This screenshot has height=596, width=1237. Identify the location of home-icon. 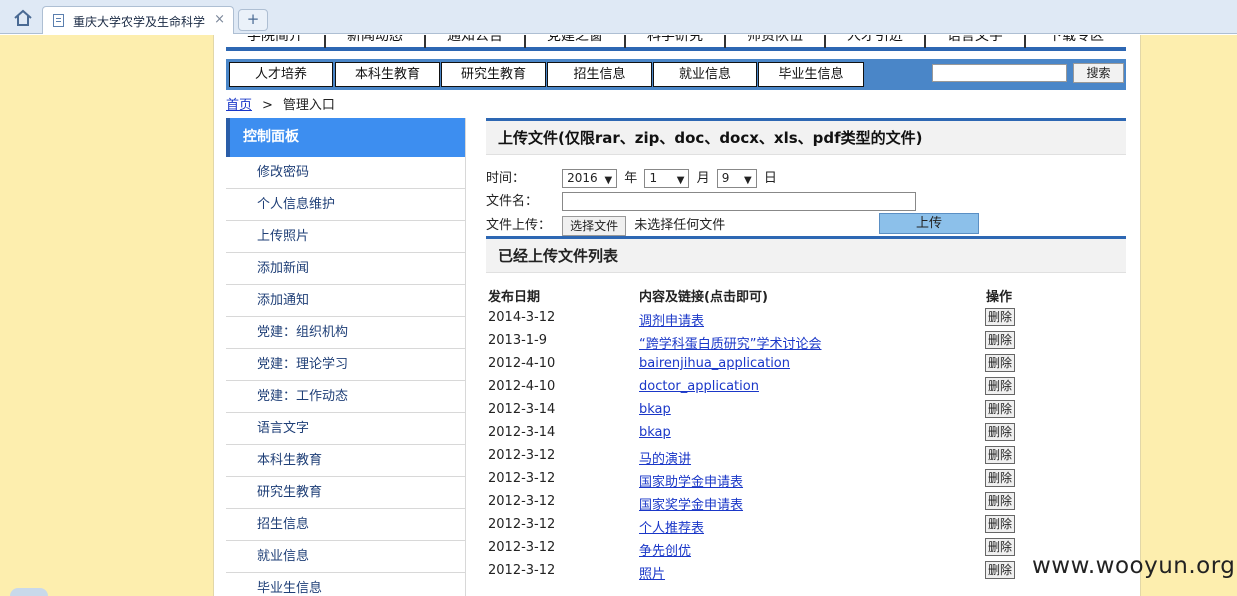
(23, 18).